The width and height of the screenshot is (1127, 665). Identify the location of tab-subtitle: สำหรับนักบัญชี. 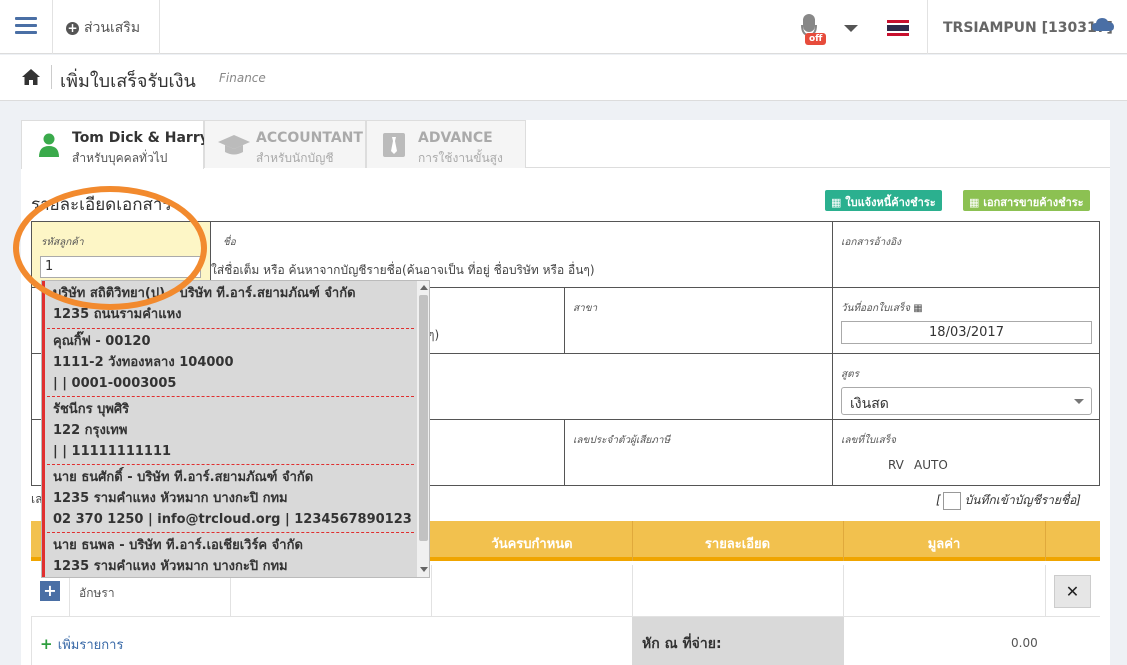
(295, 158).